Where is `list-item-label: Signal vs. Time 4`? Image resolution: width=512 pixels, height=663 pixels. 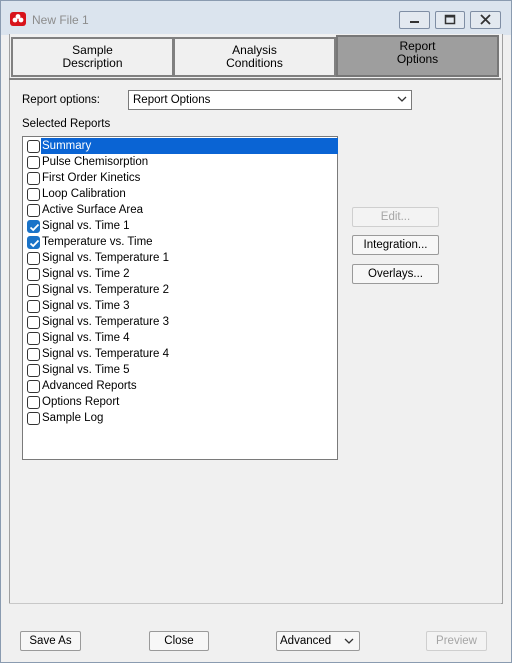 list-item-label: Signal vs. Time 4 is located at coordinates (86, 338).